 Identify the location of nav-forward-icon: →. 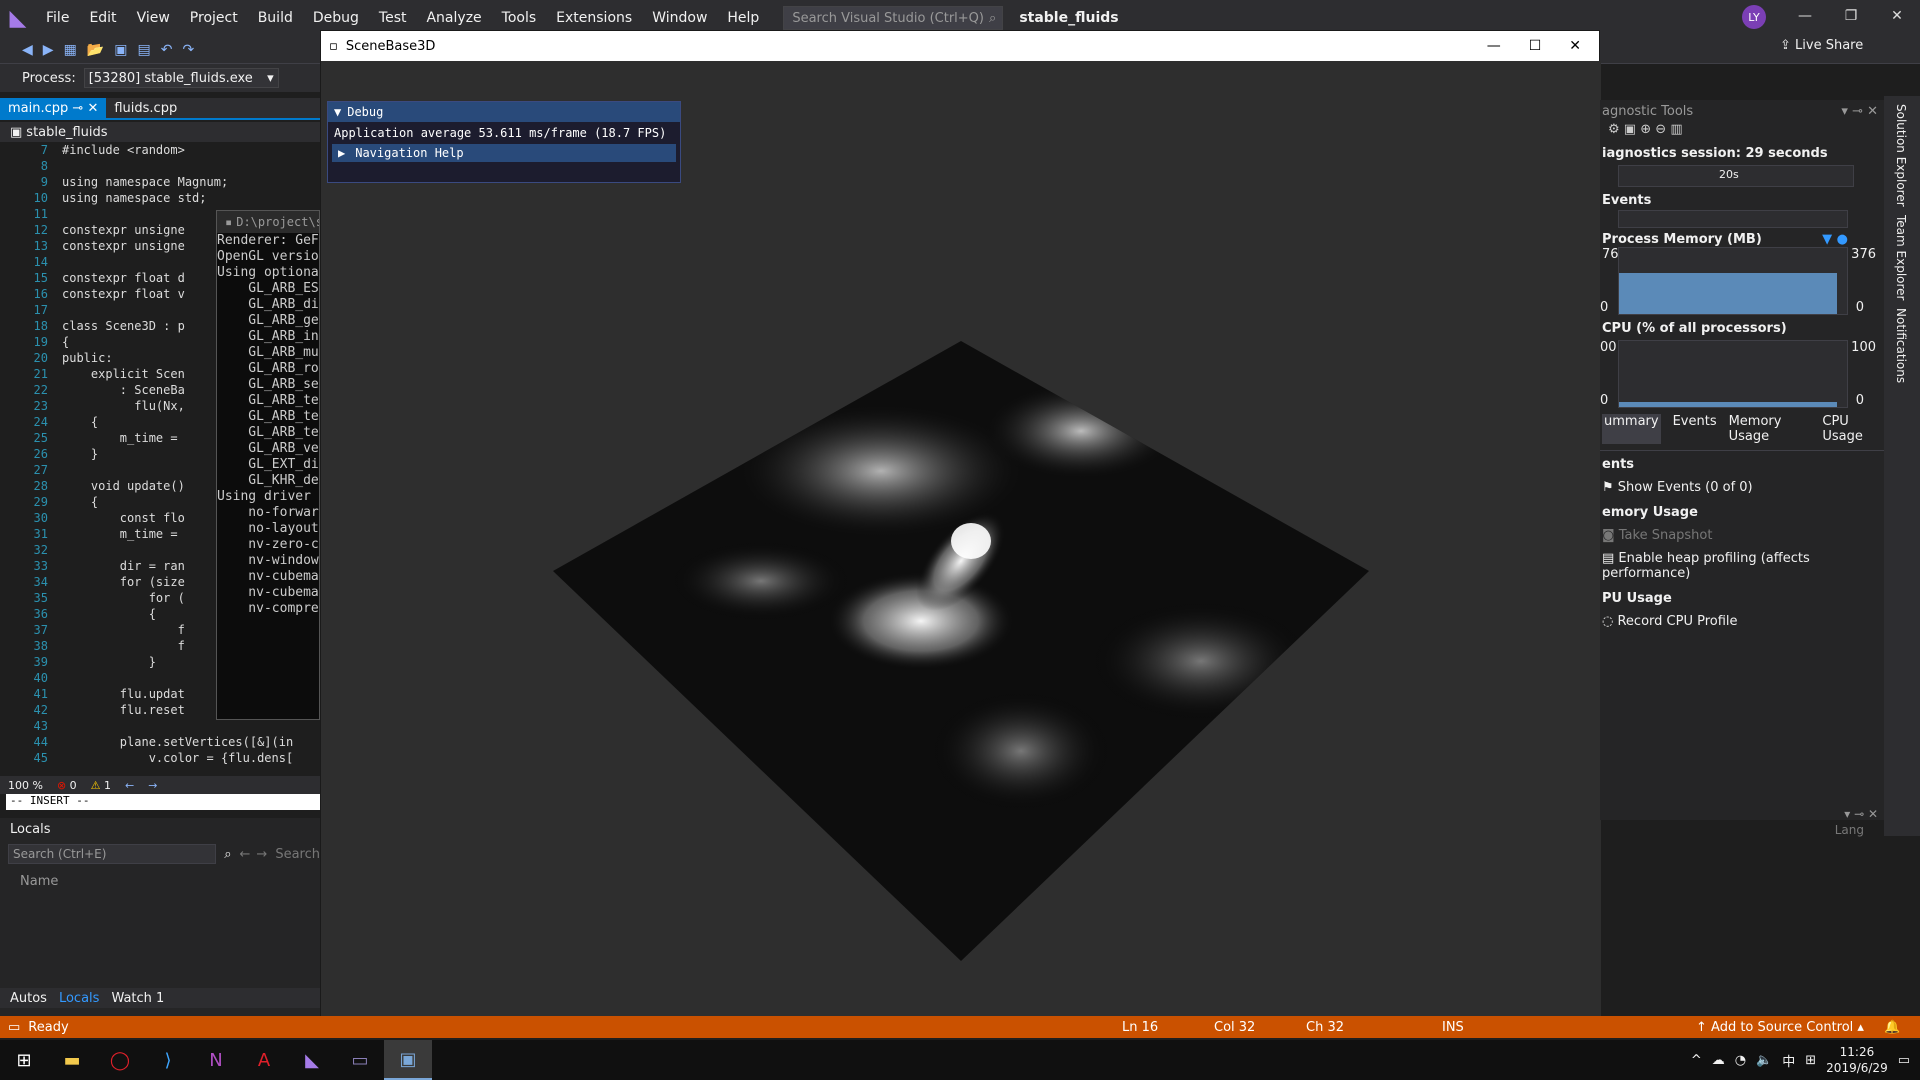
(152, 785).